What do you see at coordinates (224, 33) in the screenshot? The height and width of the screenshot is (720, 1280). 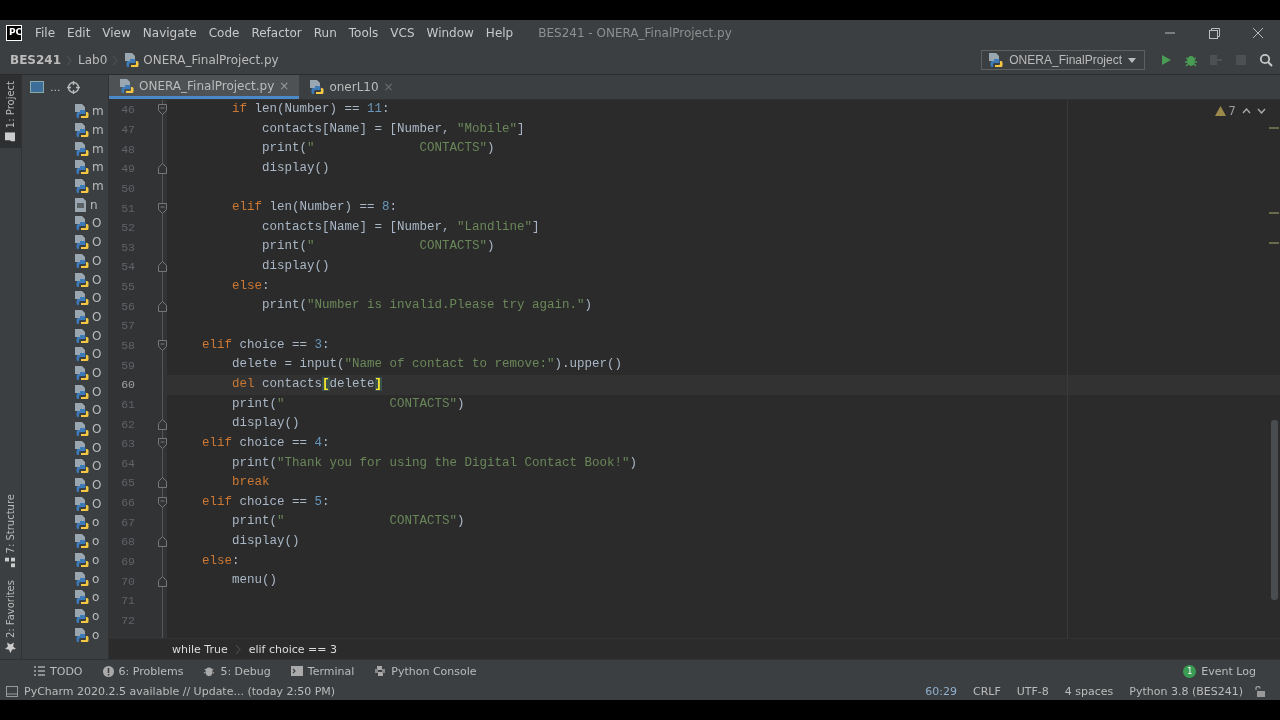 I see `menu-item: Code` at bounding box center [224, 33].